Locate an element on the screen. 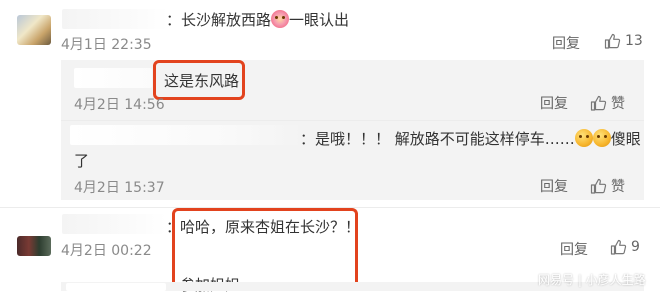  comment-date: 4月1日 22:35 is located at coordinates (106, 45).